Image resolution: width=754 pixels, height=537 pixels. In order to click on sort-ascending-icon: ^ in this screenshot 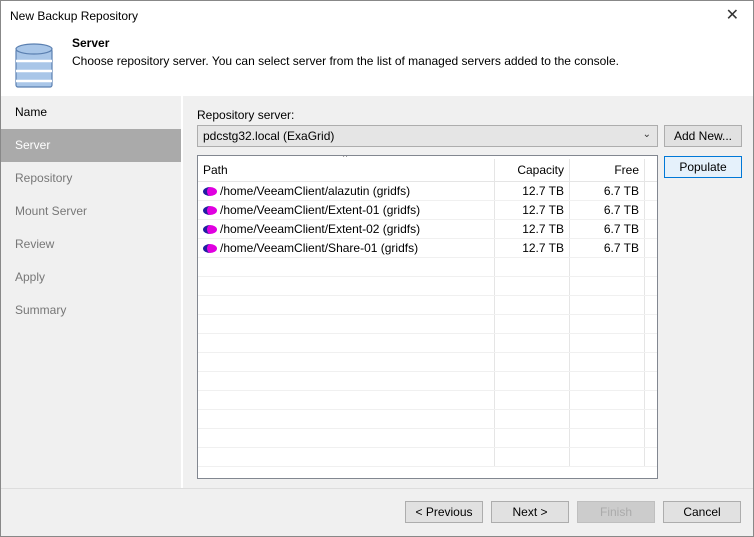, I will do `click(345, 158)`.